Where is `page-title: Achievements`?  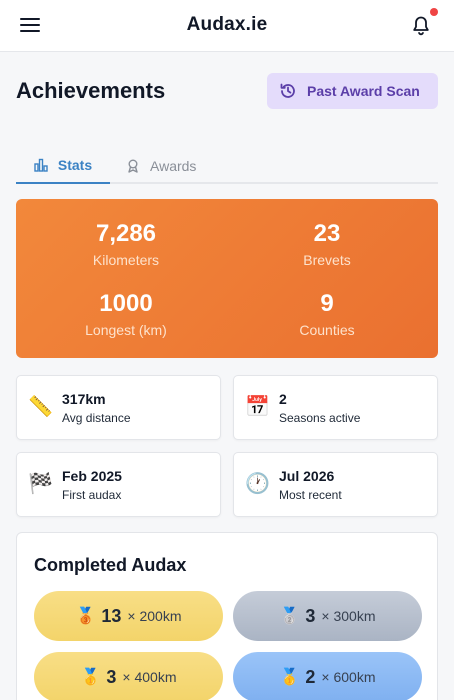 page-title: Achievements is located at coordinates (91, 90).